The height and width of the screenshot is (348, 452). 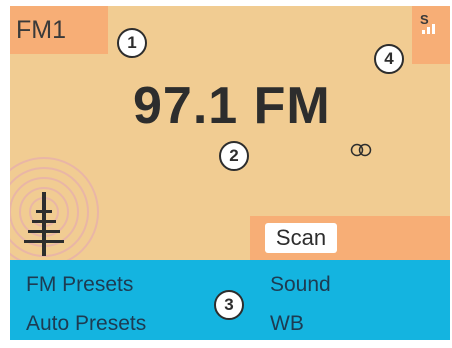 What do you see at coordinates (54, 211) in the screenshot?
I see `antenna-icon` at bounding box center [54, 211].